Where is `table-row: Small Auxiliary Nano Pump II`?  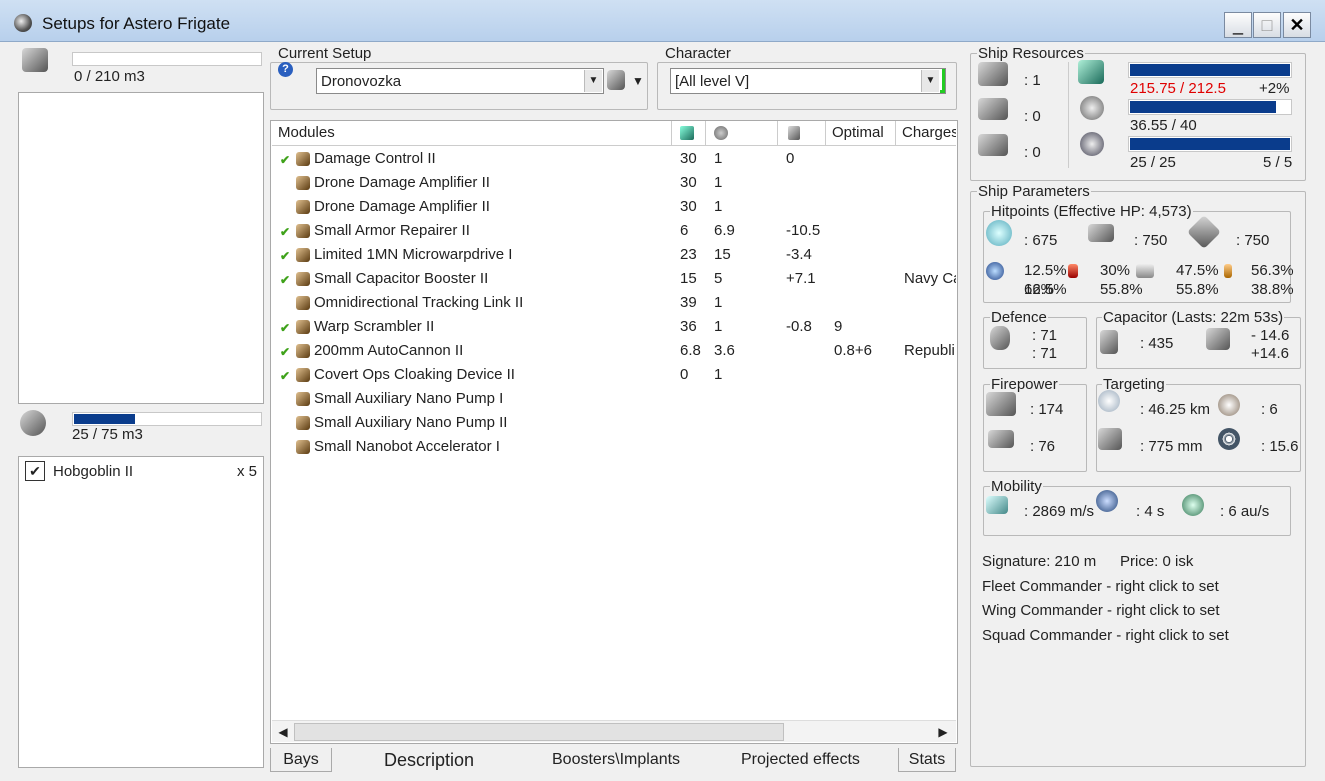
table-row: Small Auxiliary Nano Pump II is located at coordinates (614, 423).